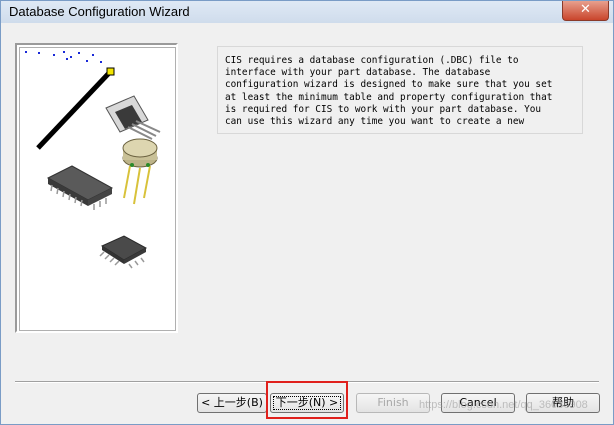 This screenshot has height=425, width=614. I want to click on close-icon: ✕, so click(585, 9).